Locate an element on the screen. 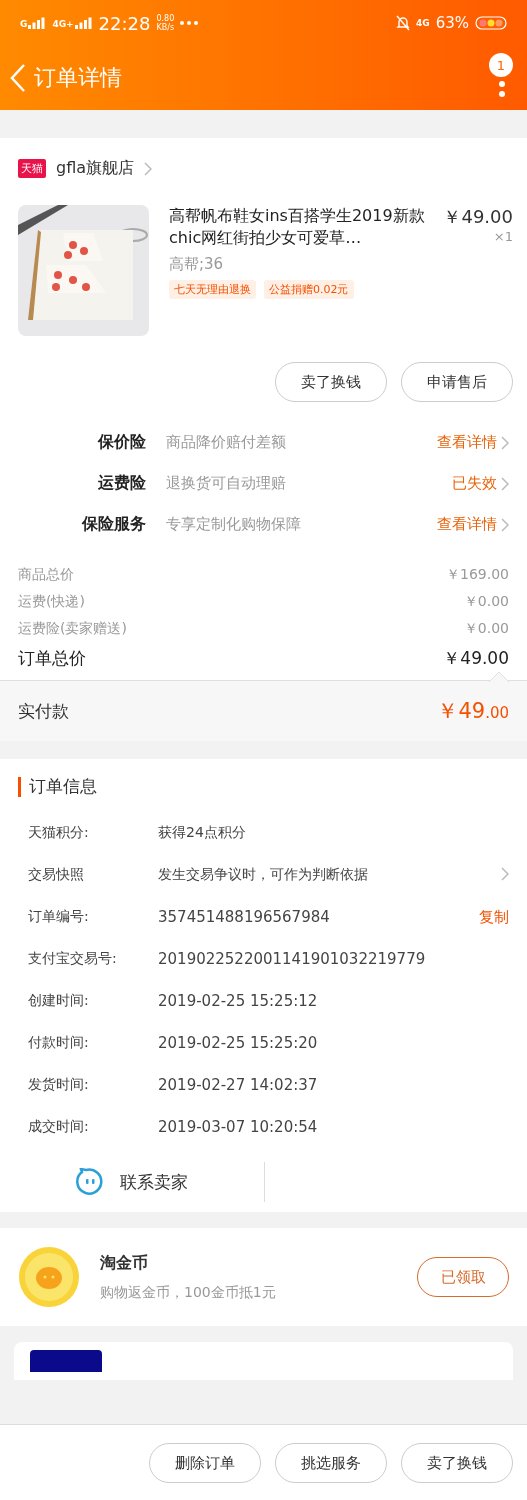 The height and width of the screenshot is (1500, 527). info-value: 发生交易争议时，可作为判断依据 is located at coordinates (263, 875).